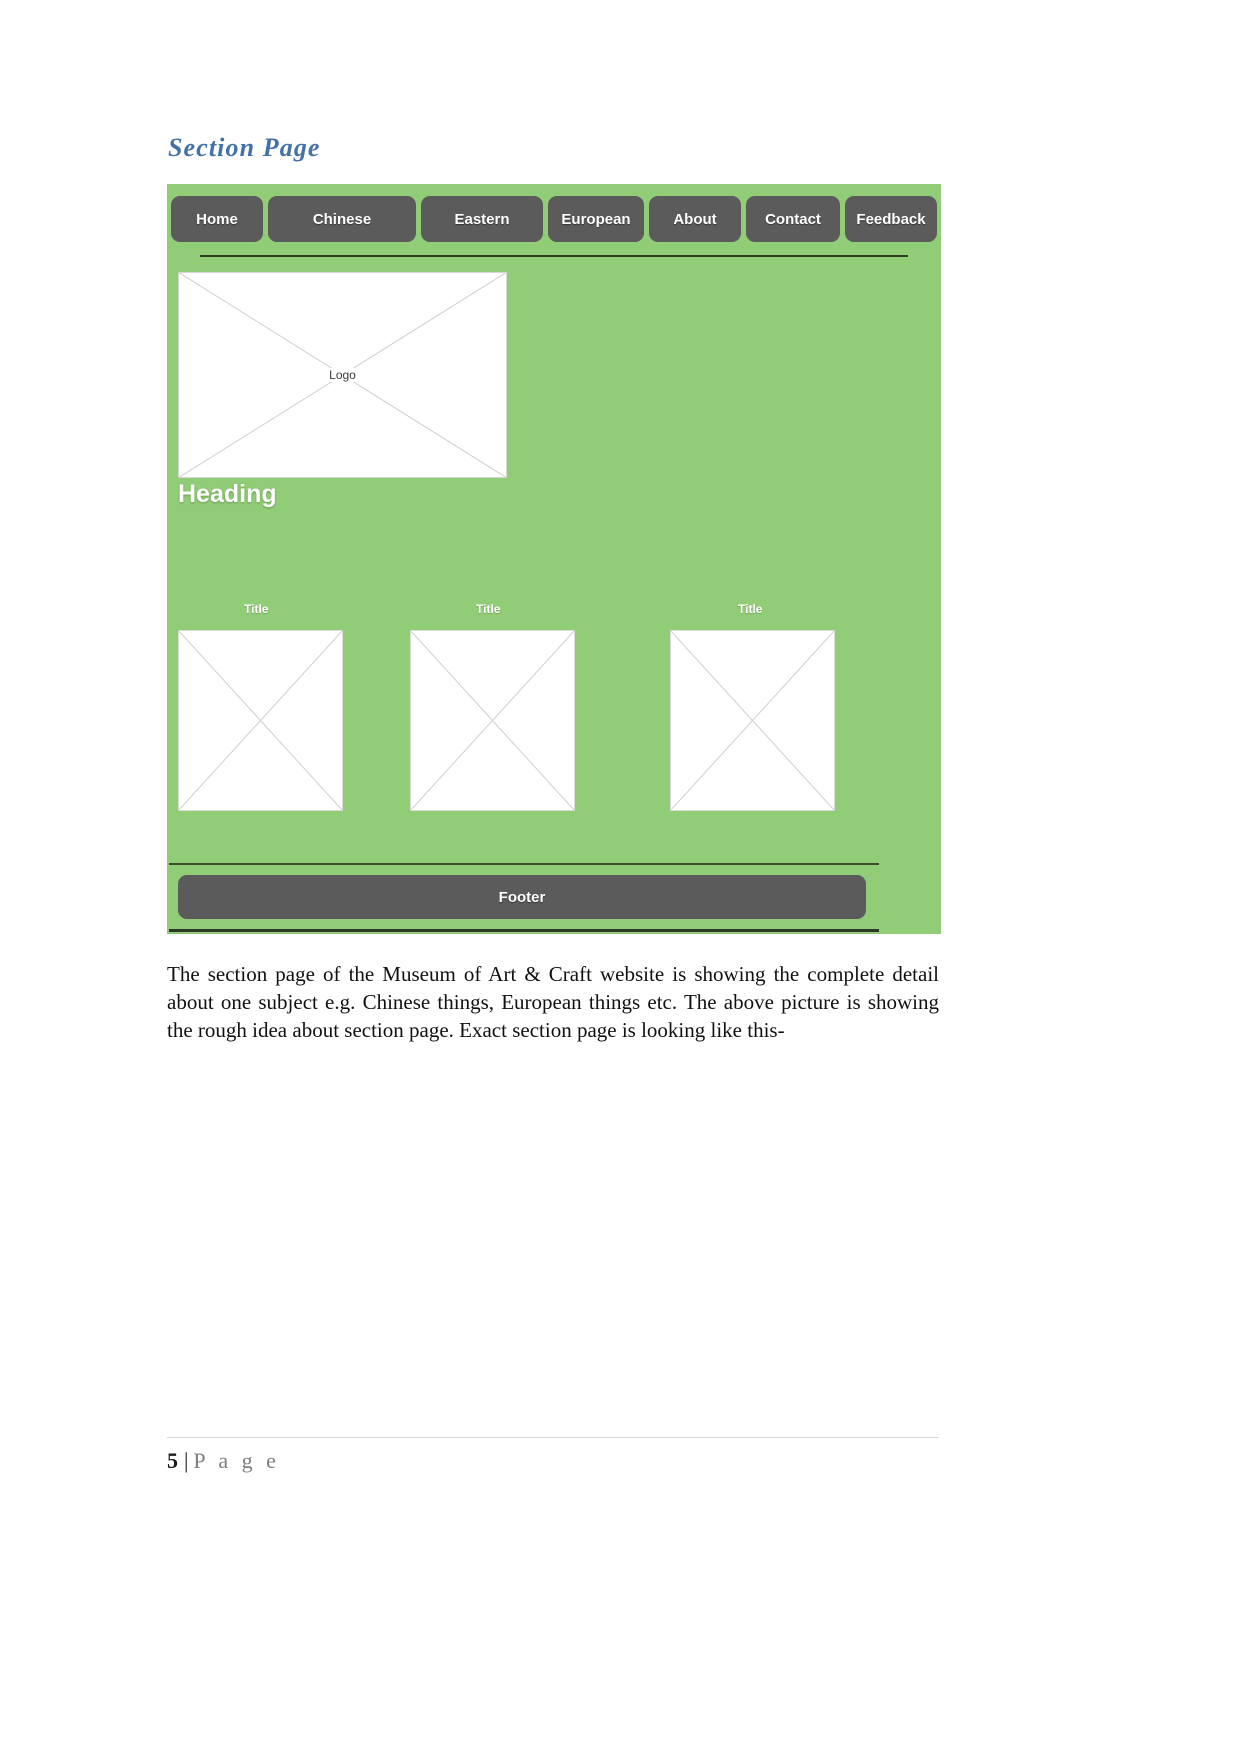 This screenshot has height=1754, width=1241. What do you see at coordinates (244, 147) in the screenshot?
I see `page-title: Section Page` at bounding box center [244, 147].